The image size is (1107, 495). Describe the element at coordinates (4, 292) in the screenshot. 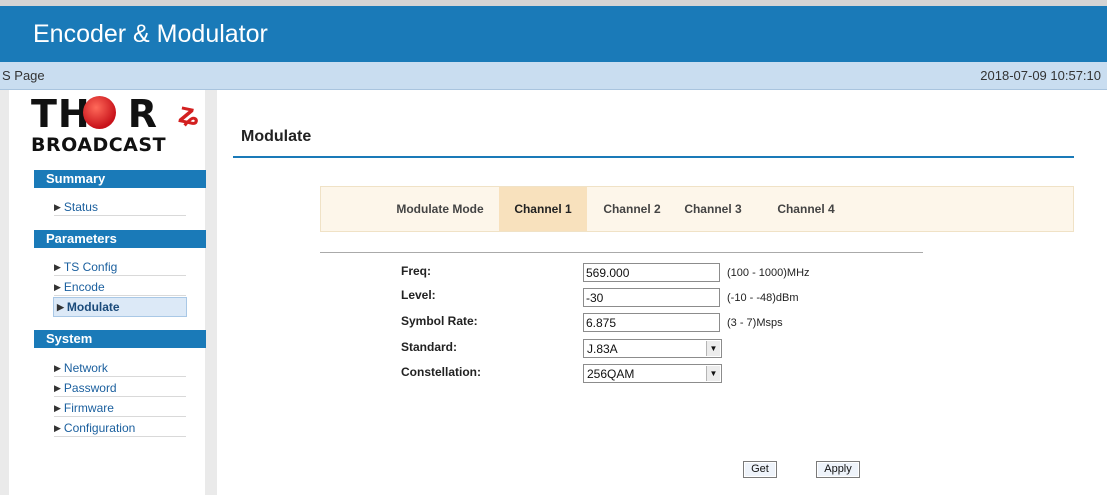

I see `left-gutter` at that location.